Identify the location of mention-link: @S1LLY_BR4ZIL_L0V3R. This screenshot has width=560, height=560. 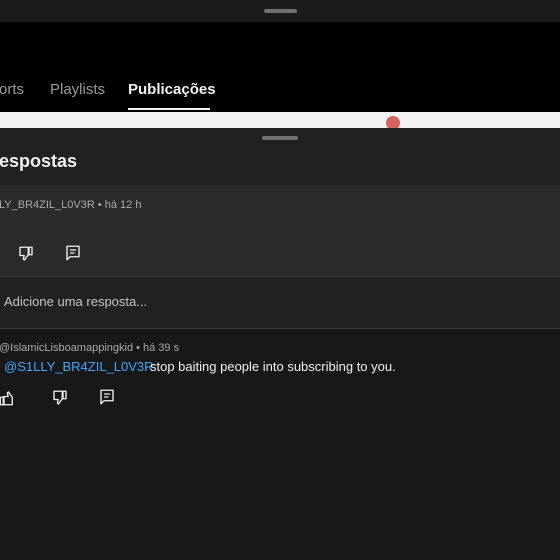
(79, 366).